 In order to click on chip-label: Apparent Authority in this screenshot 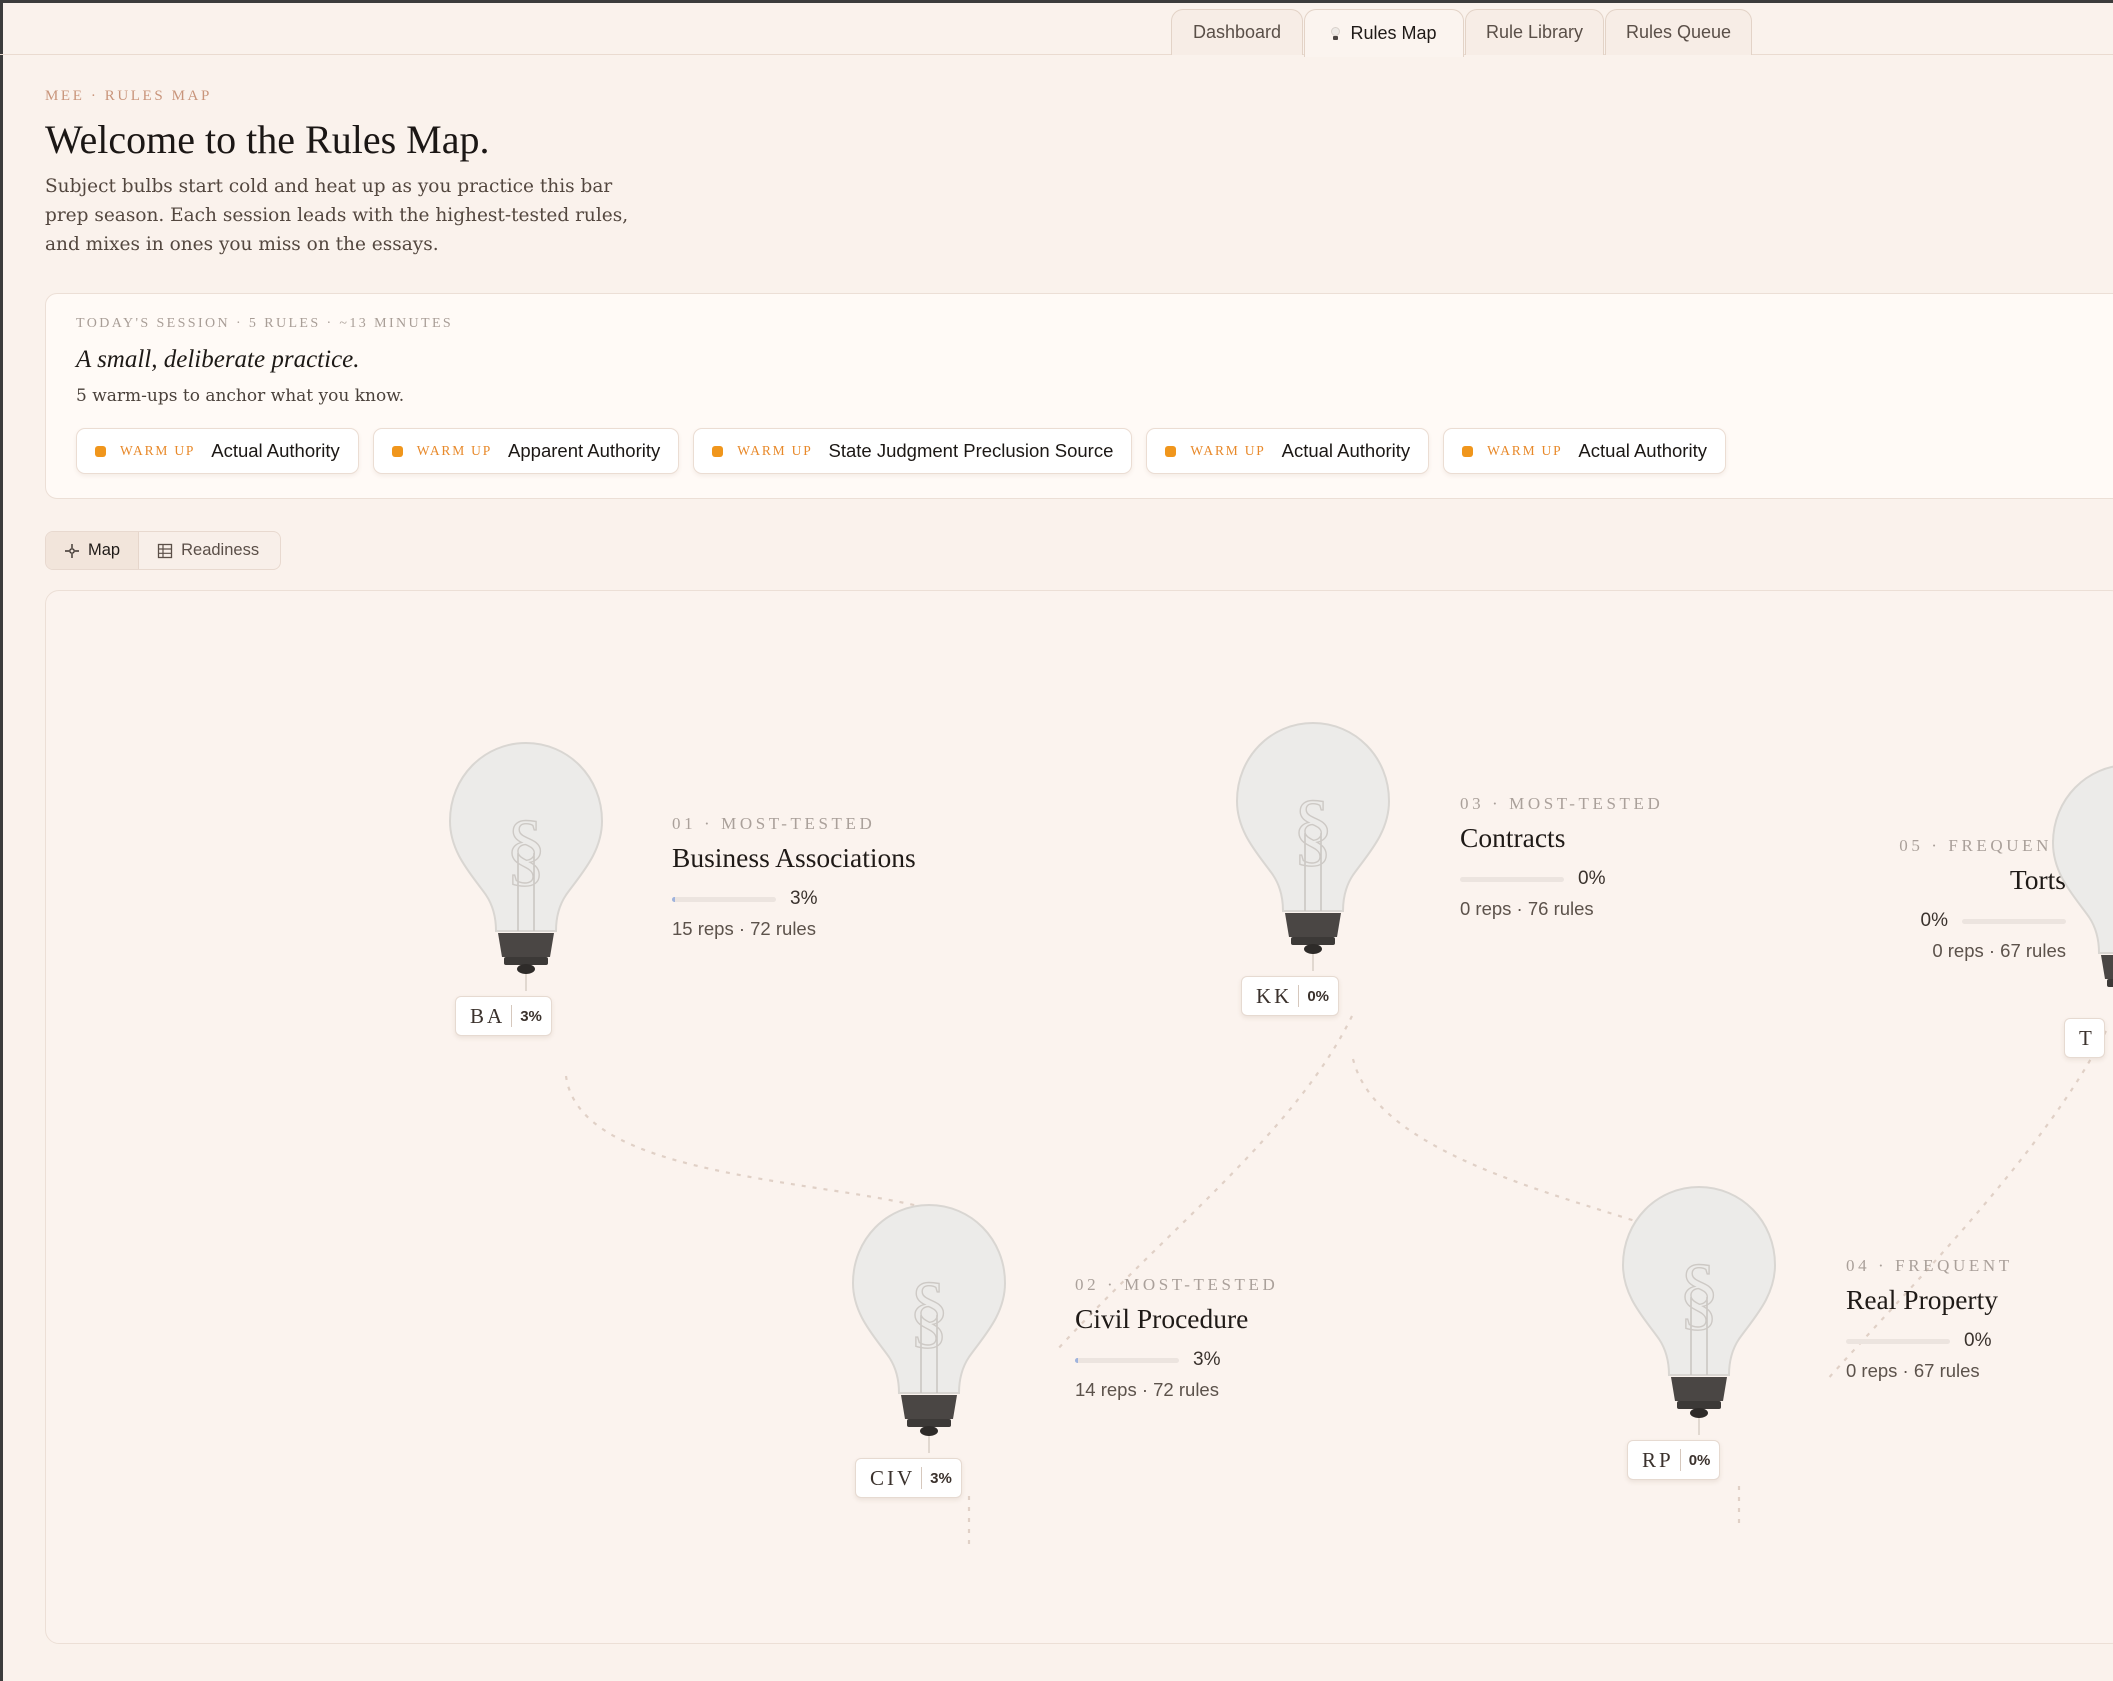, I will do `click(584, 450)`.